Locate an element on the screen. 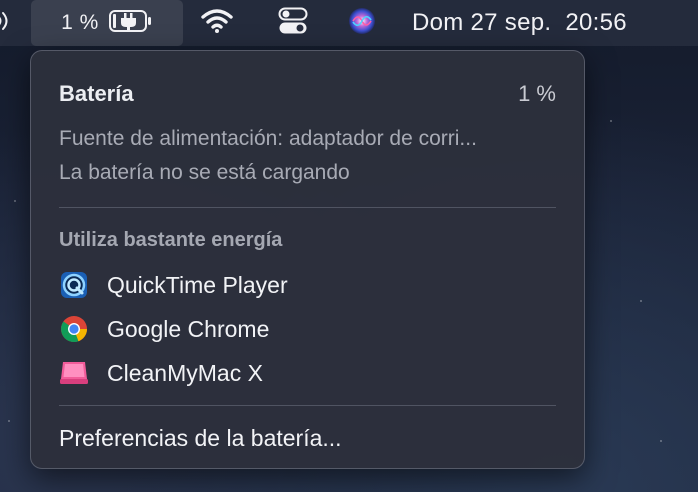 The height and width of the screenshot is (492, 698). energy-app-chrome: Google Chrome is located at coordinates (307, 329).